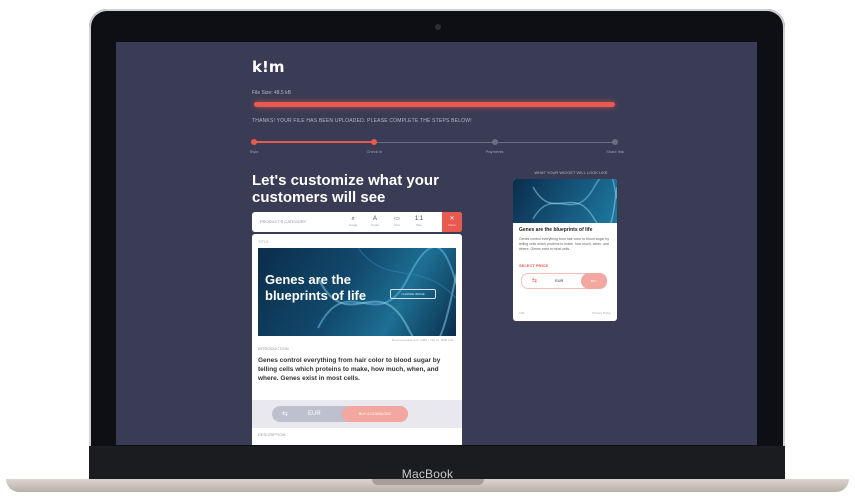  I want to click on introduction-label: INTRODUCTION, so click(273, 348).